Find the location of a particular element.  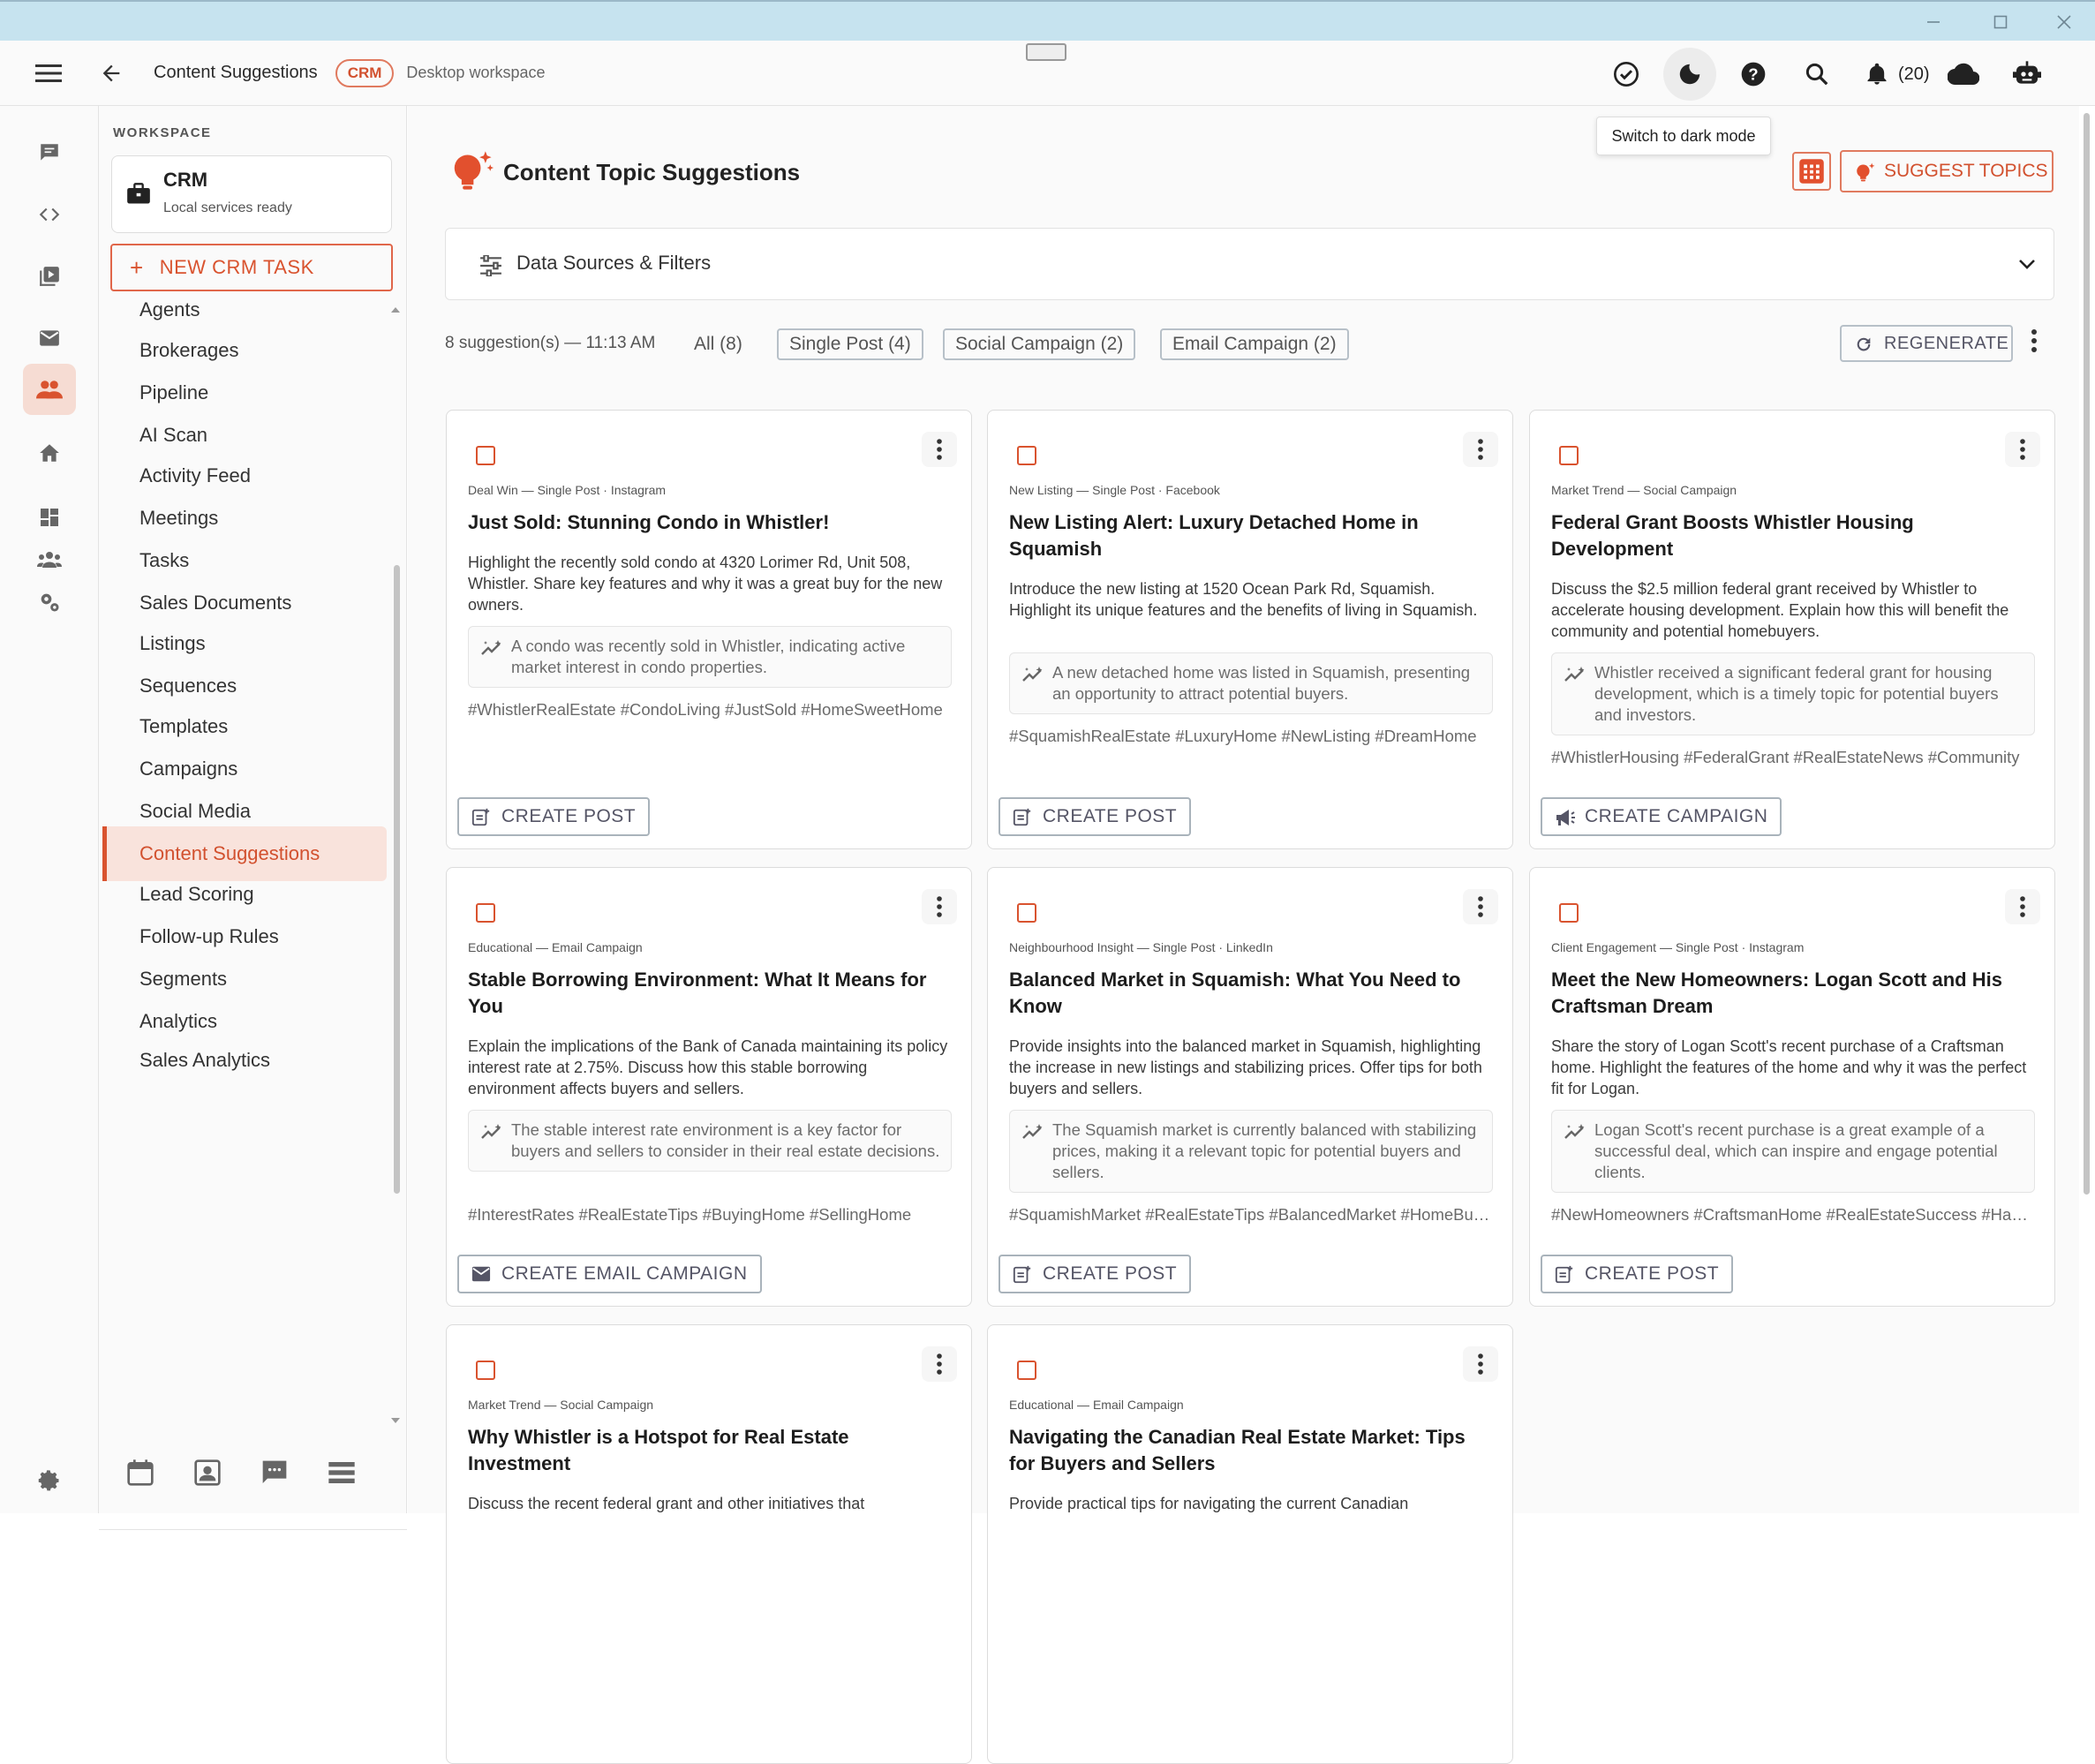

icon-rail is located at coordinates (49, 809).